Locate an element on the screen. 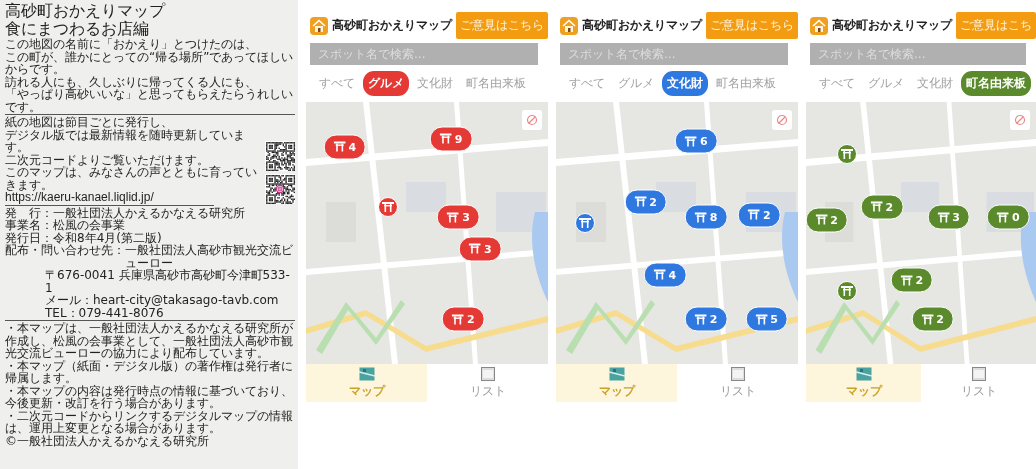 This screenshot has width=1036, height=469. text-line: デジタル版では最新情報を随時更新しています。 is located at coordinates (125, 141).